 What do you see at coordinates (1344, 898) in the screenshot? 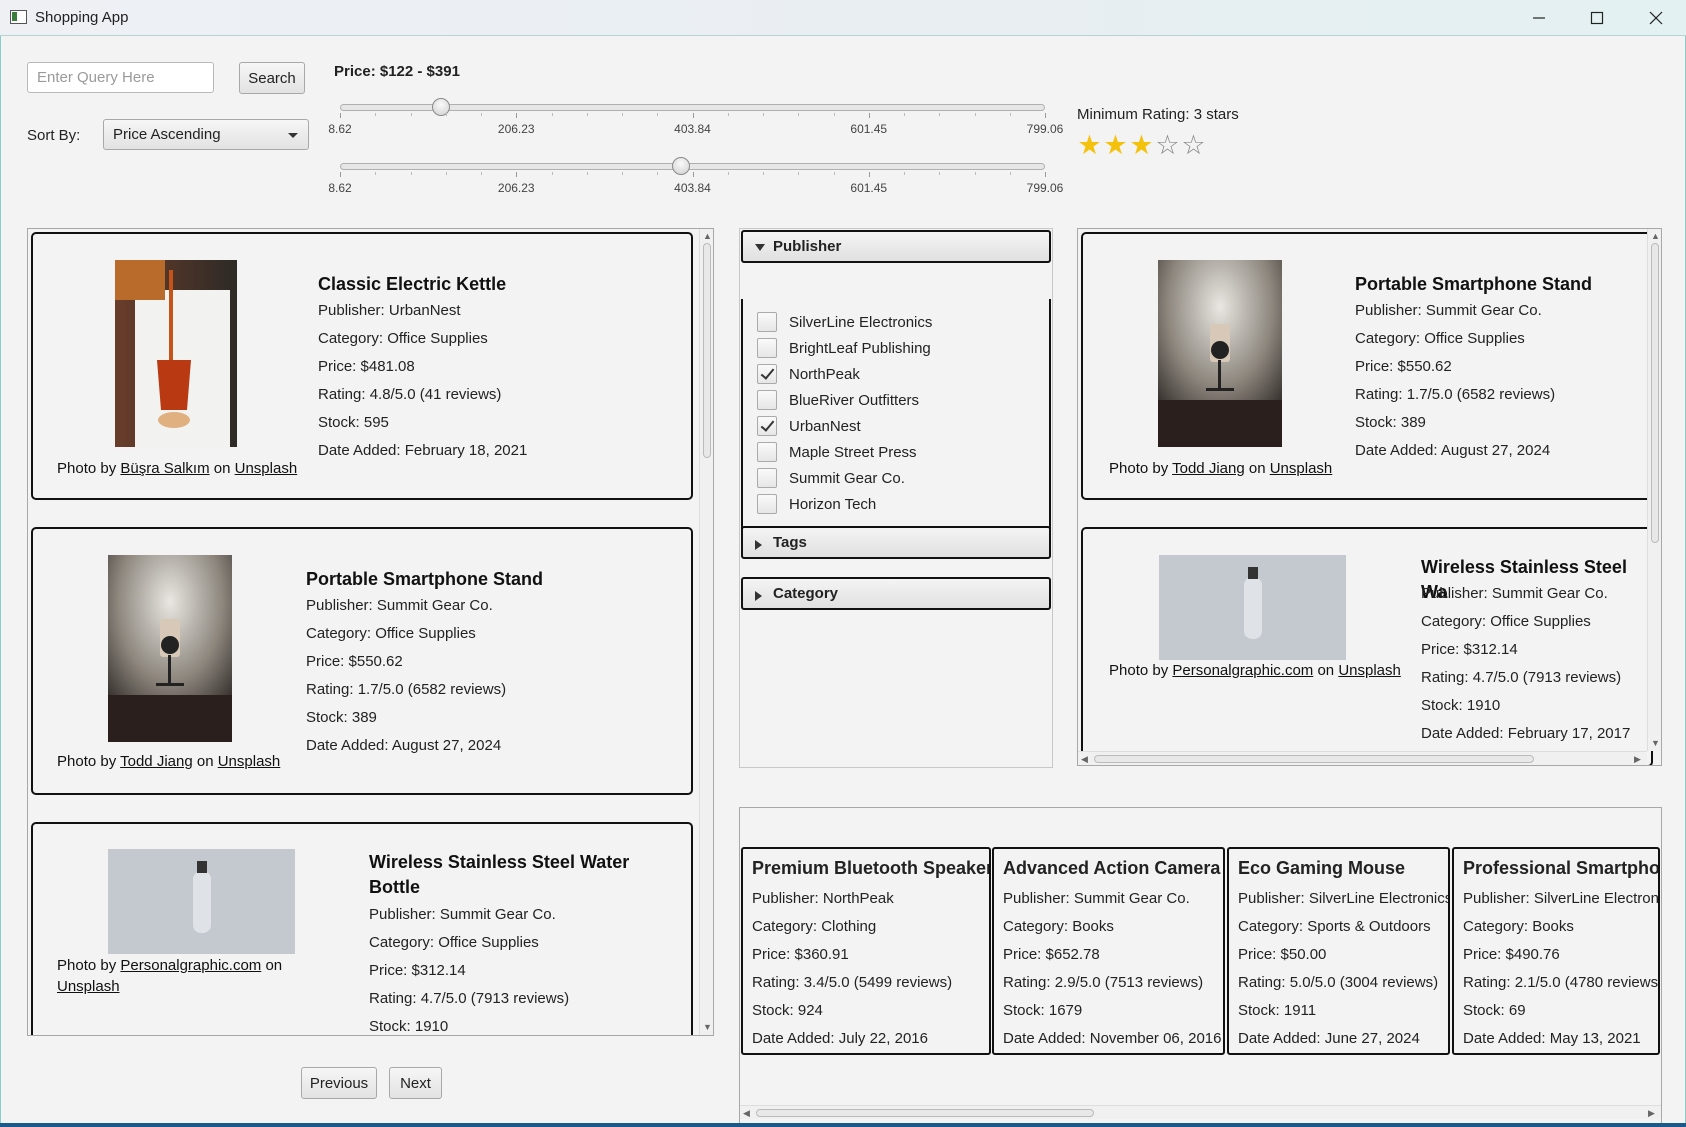
I see `product-publisher: Publisher: SilverLine Electronics` at bounding box center [1344, 898].